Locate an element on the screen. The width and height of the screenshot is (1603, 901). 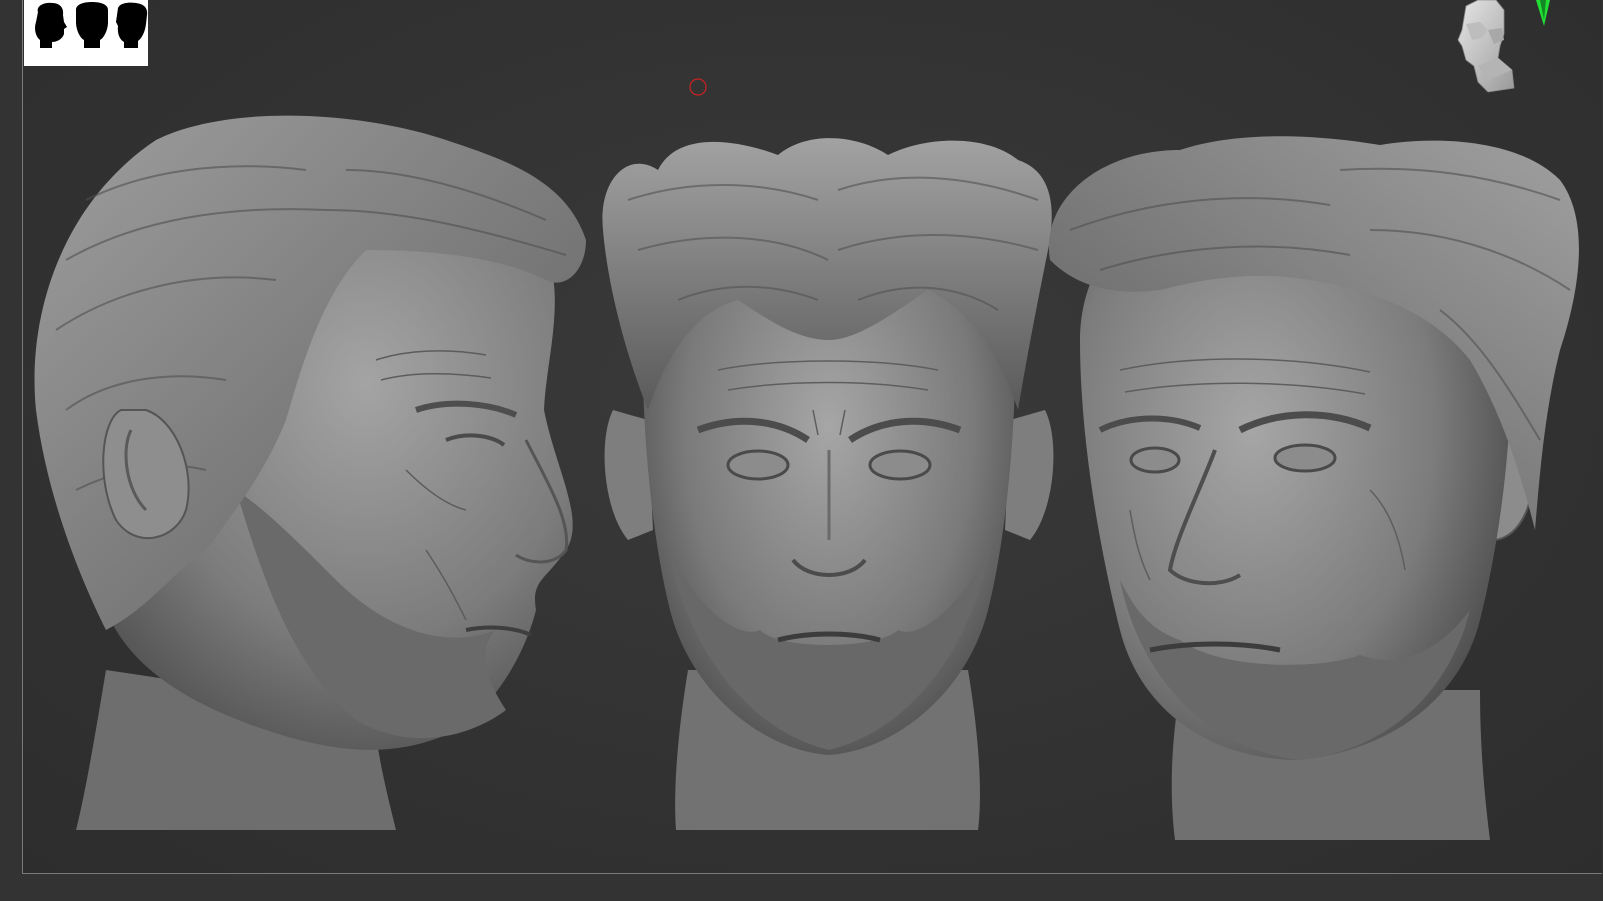
brush-cursor-icon is located at coordinates (698, 87).